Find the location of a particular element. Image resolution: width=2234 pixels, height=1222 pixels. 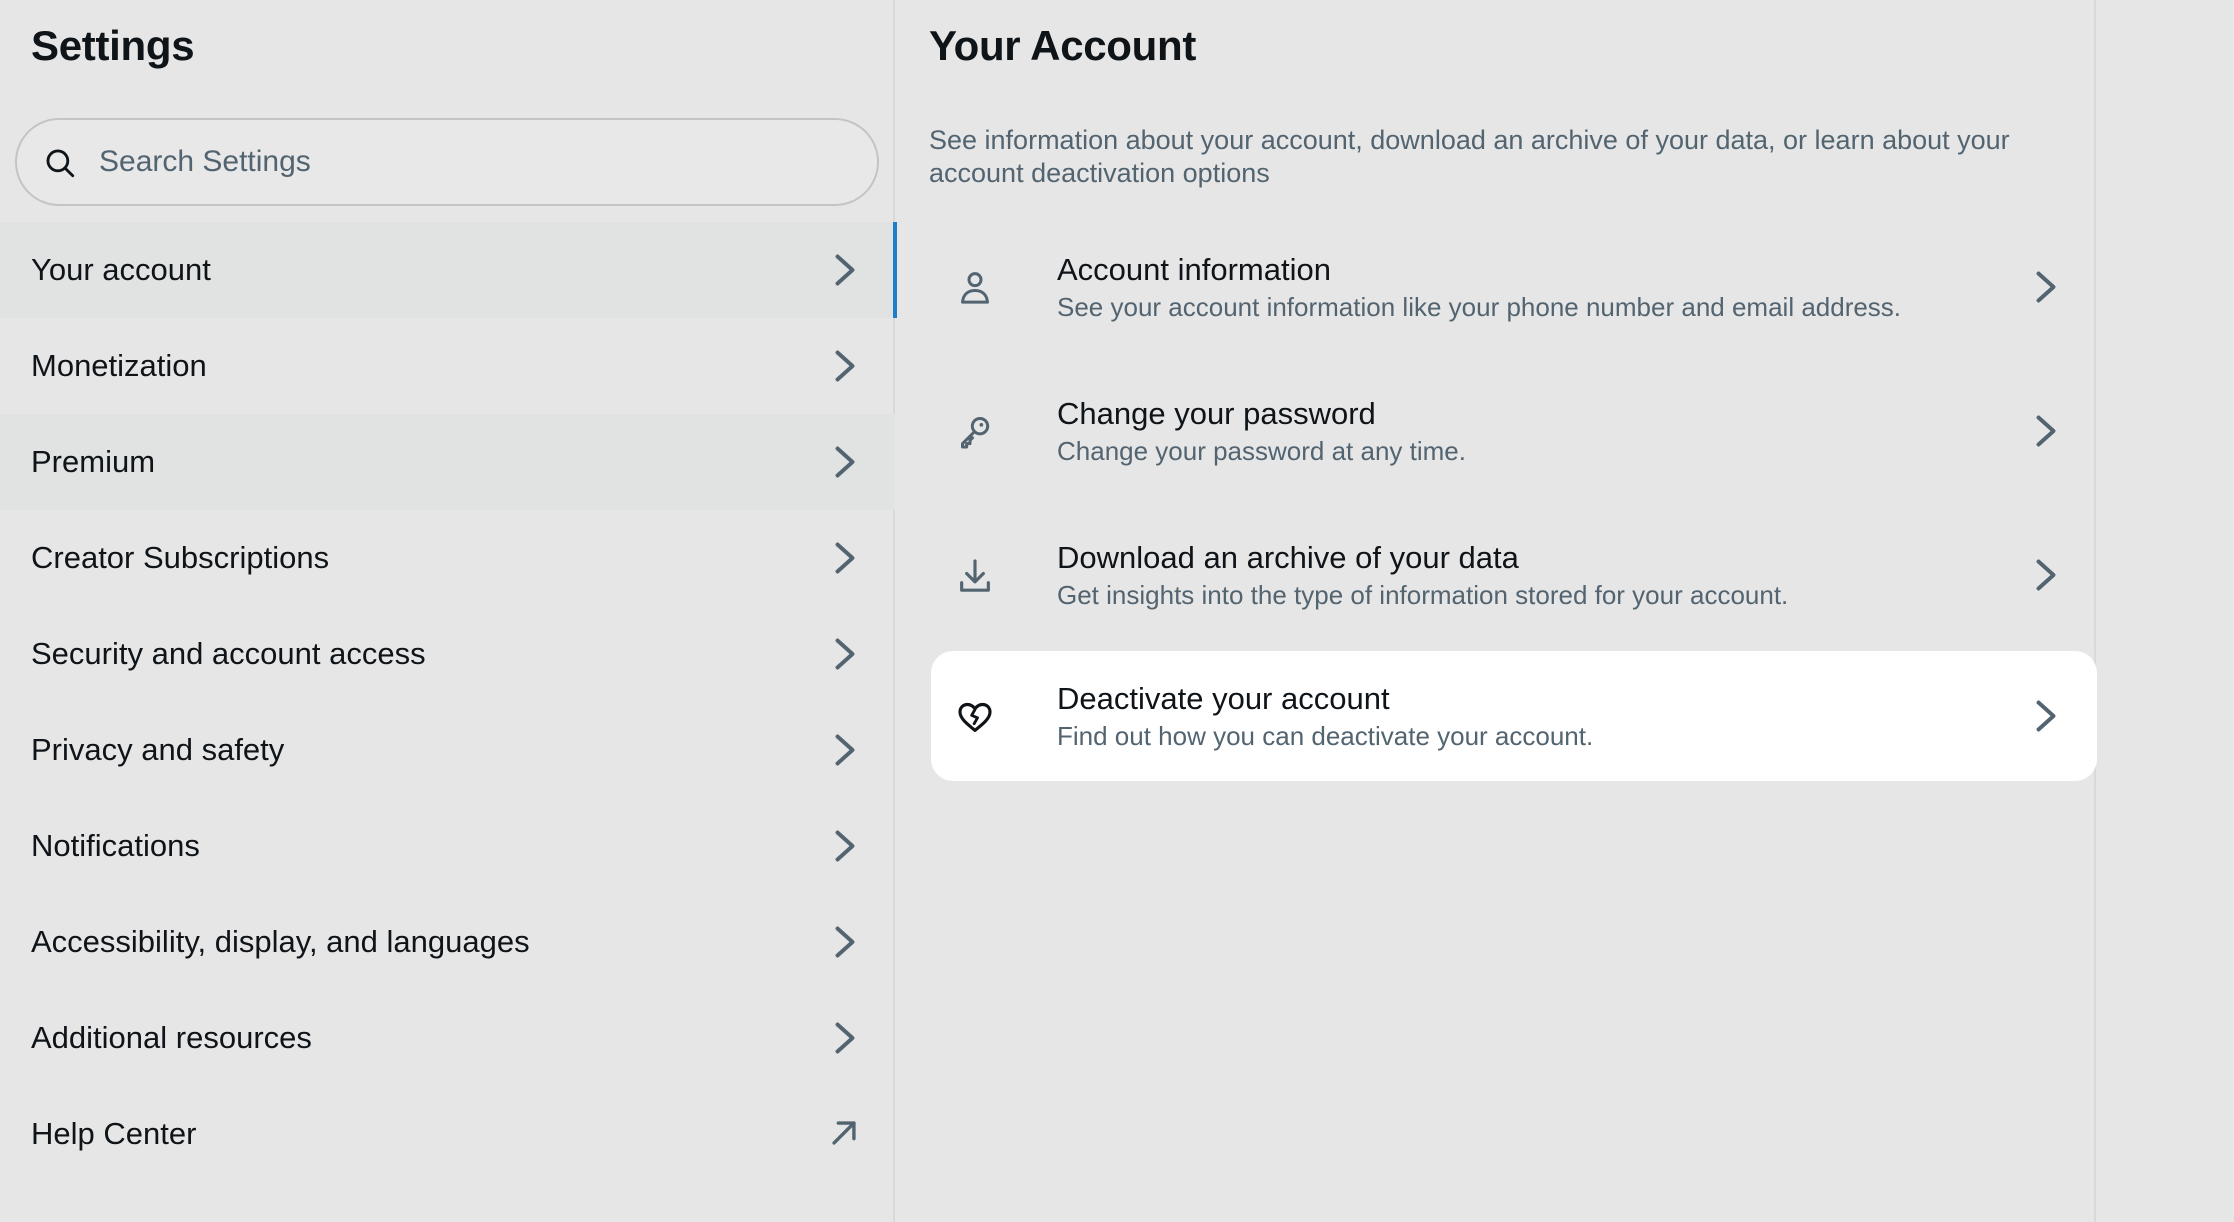

right-gutter is located at coordinates (2166, 611).